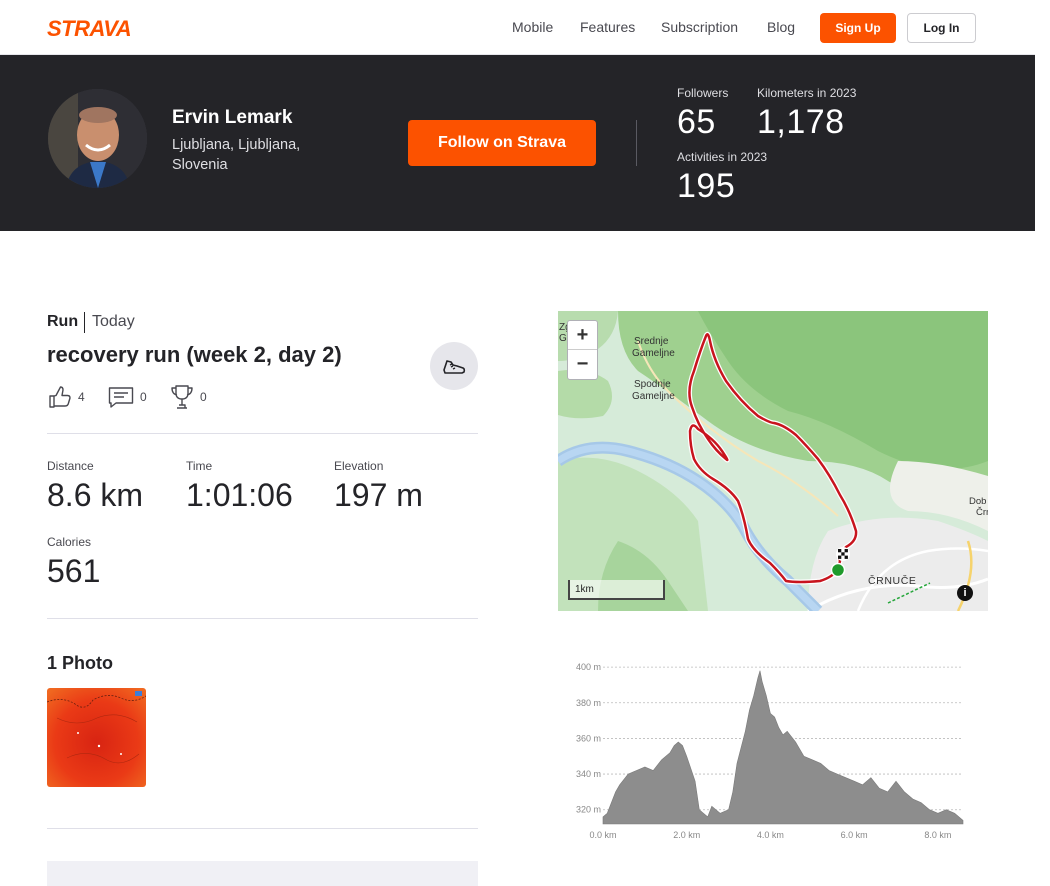 This screenshot has width=1050, height=886. Describe the element at coordinates (607, 27) in the screenshot. I see `nav-link-features: Features` at that location.